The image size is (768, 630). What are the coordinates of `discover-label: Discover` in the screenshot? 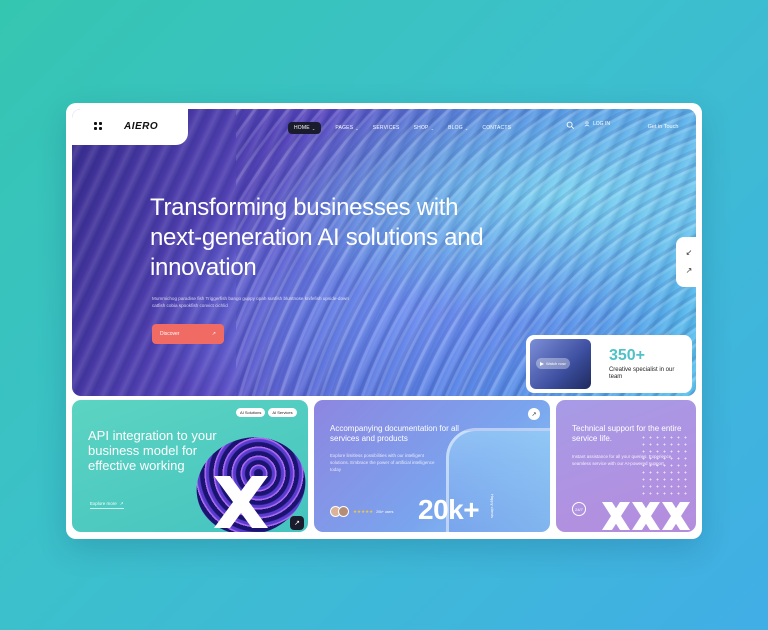 It's located at (170, 334).